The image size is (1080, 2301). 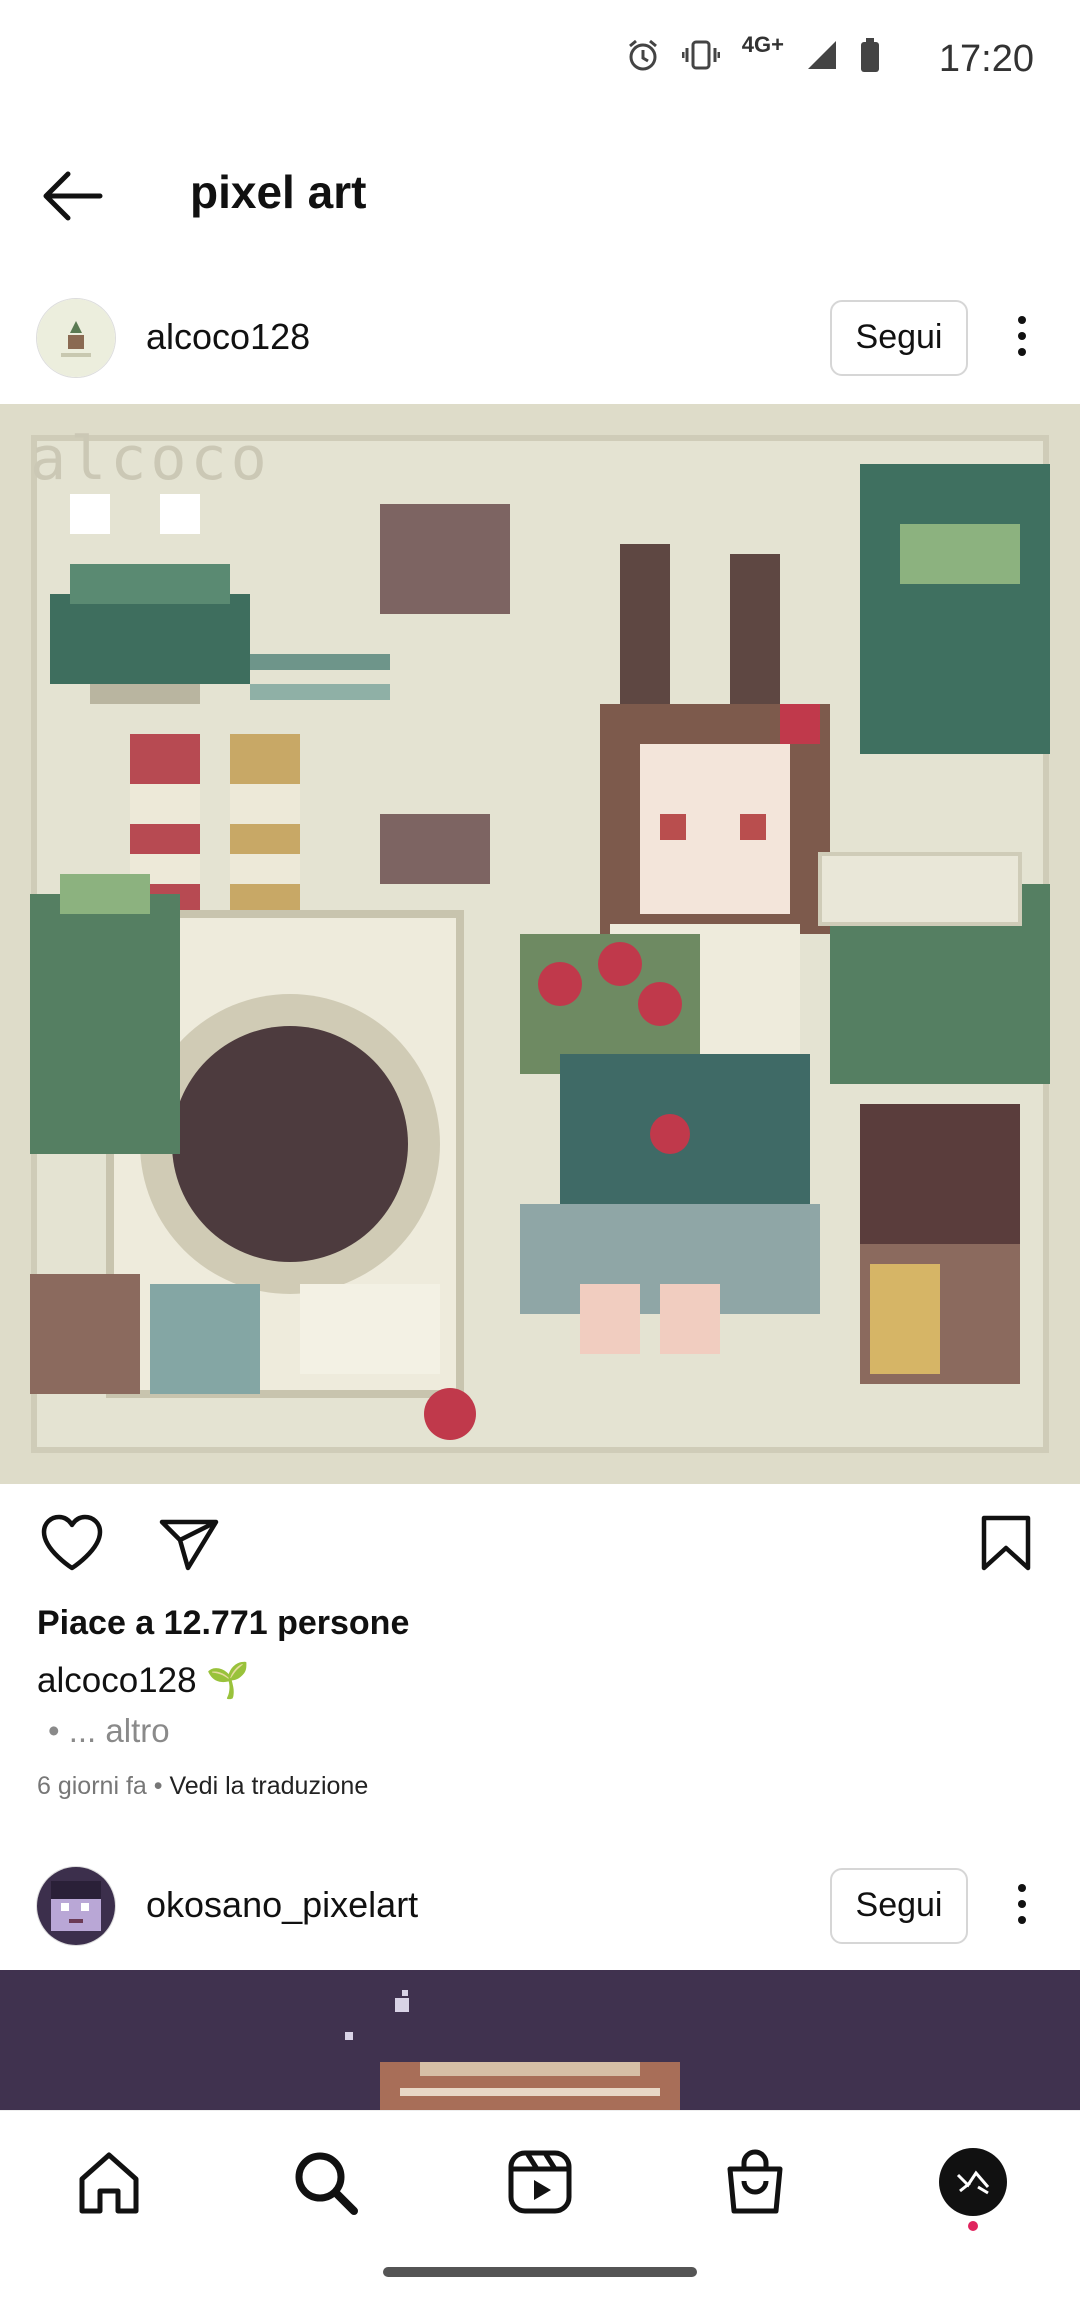 I want to click on bottom-navigation, so click(x=540, y=2205).